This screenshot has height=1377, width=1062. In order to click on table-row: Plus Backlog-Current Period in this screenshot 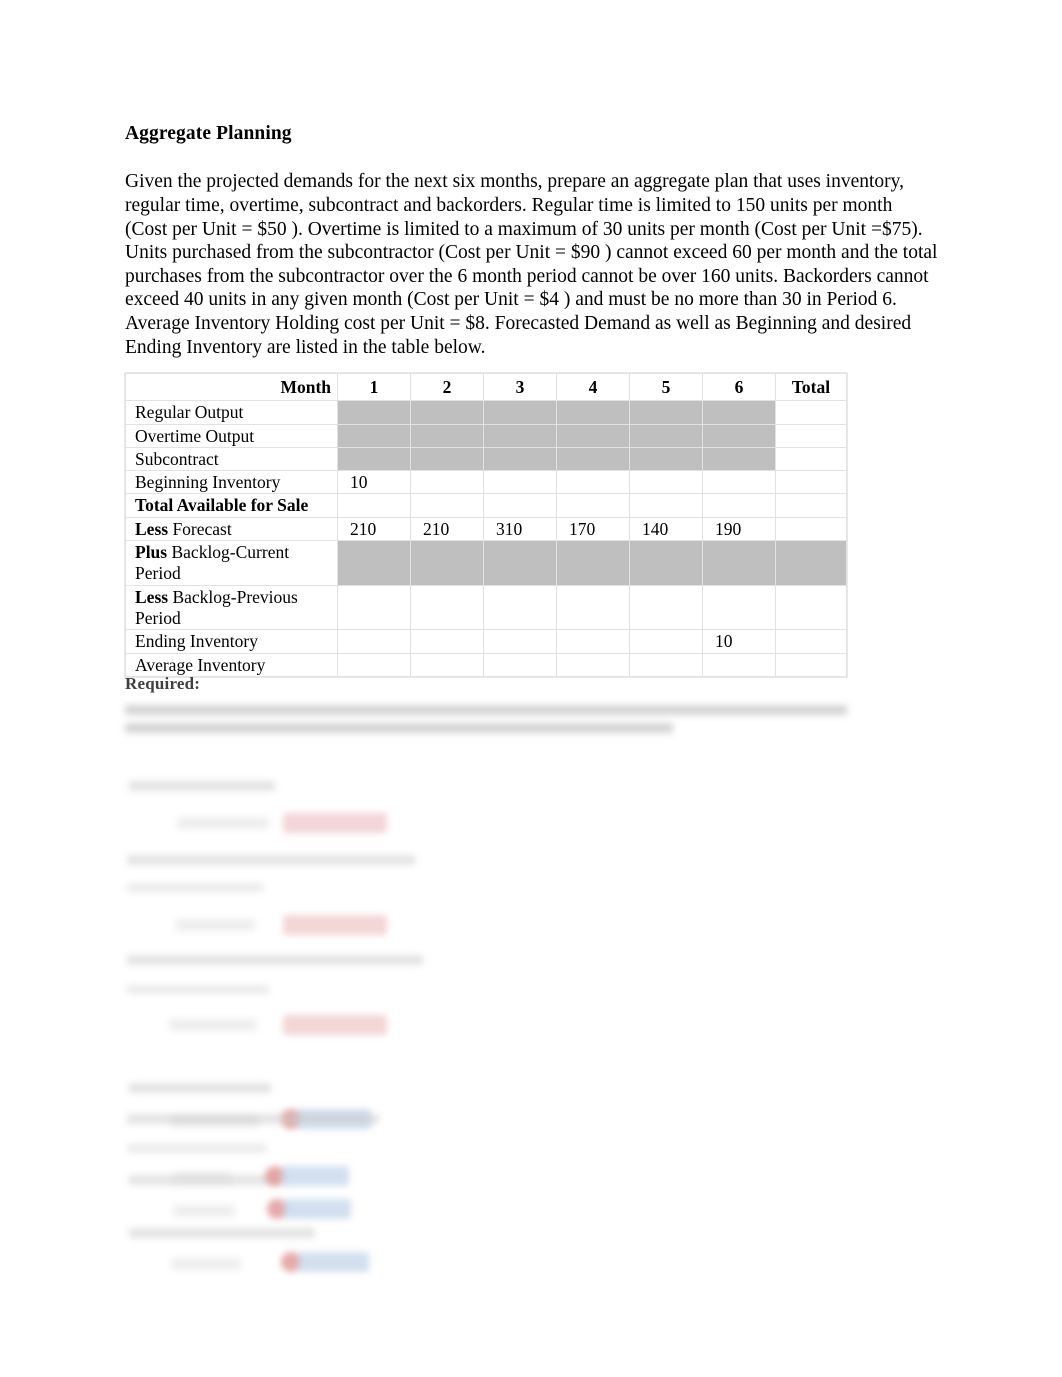, I will do `click(486, 563)`.